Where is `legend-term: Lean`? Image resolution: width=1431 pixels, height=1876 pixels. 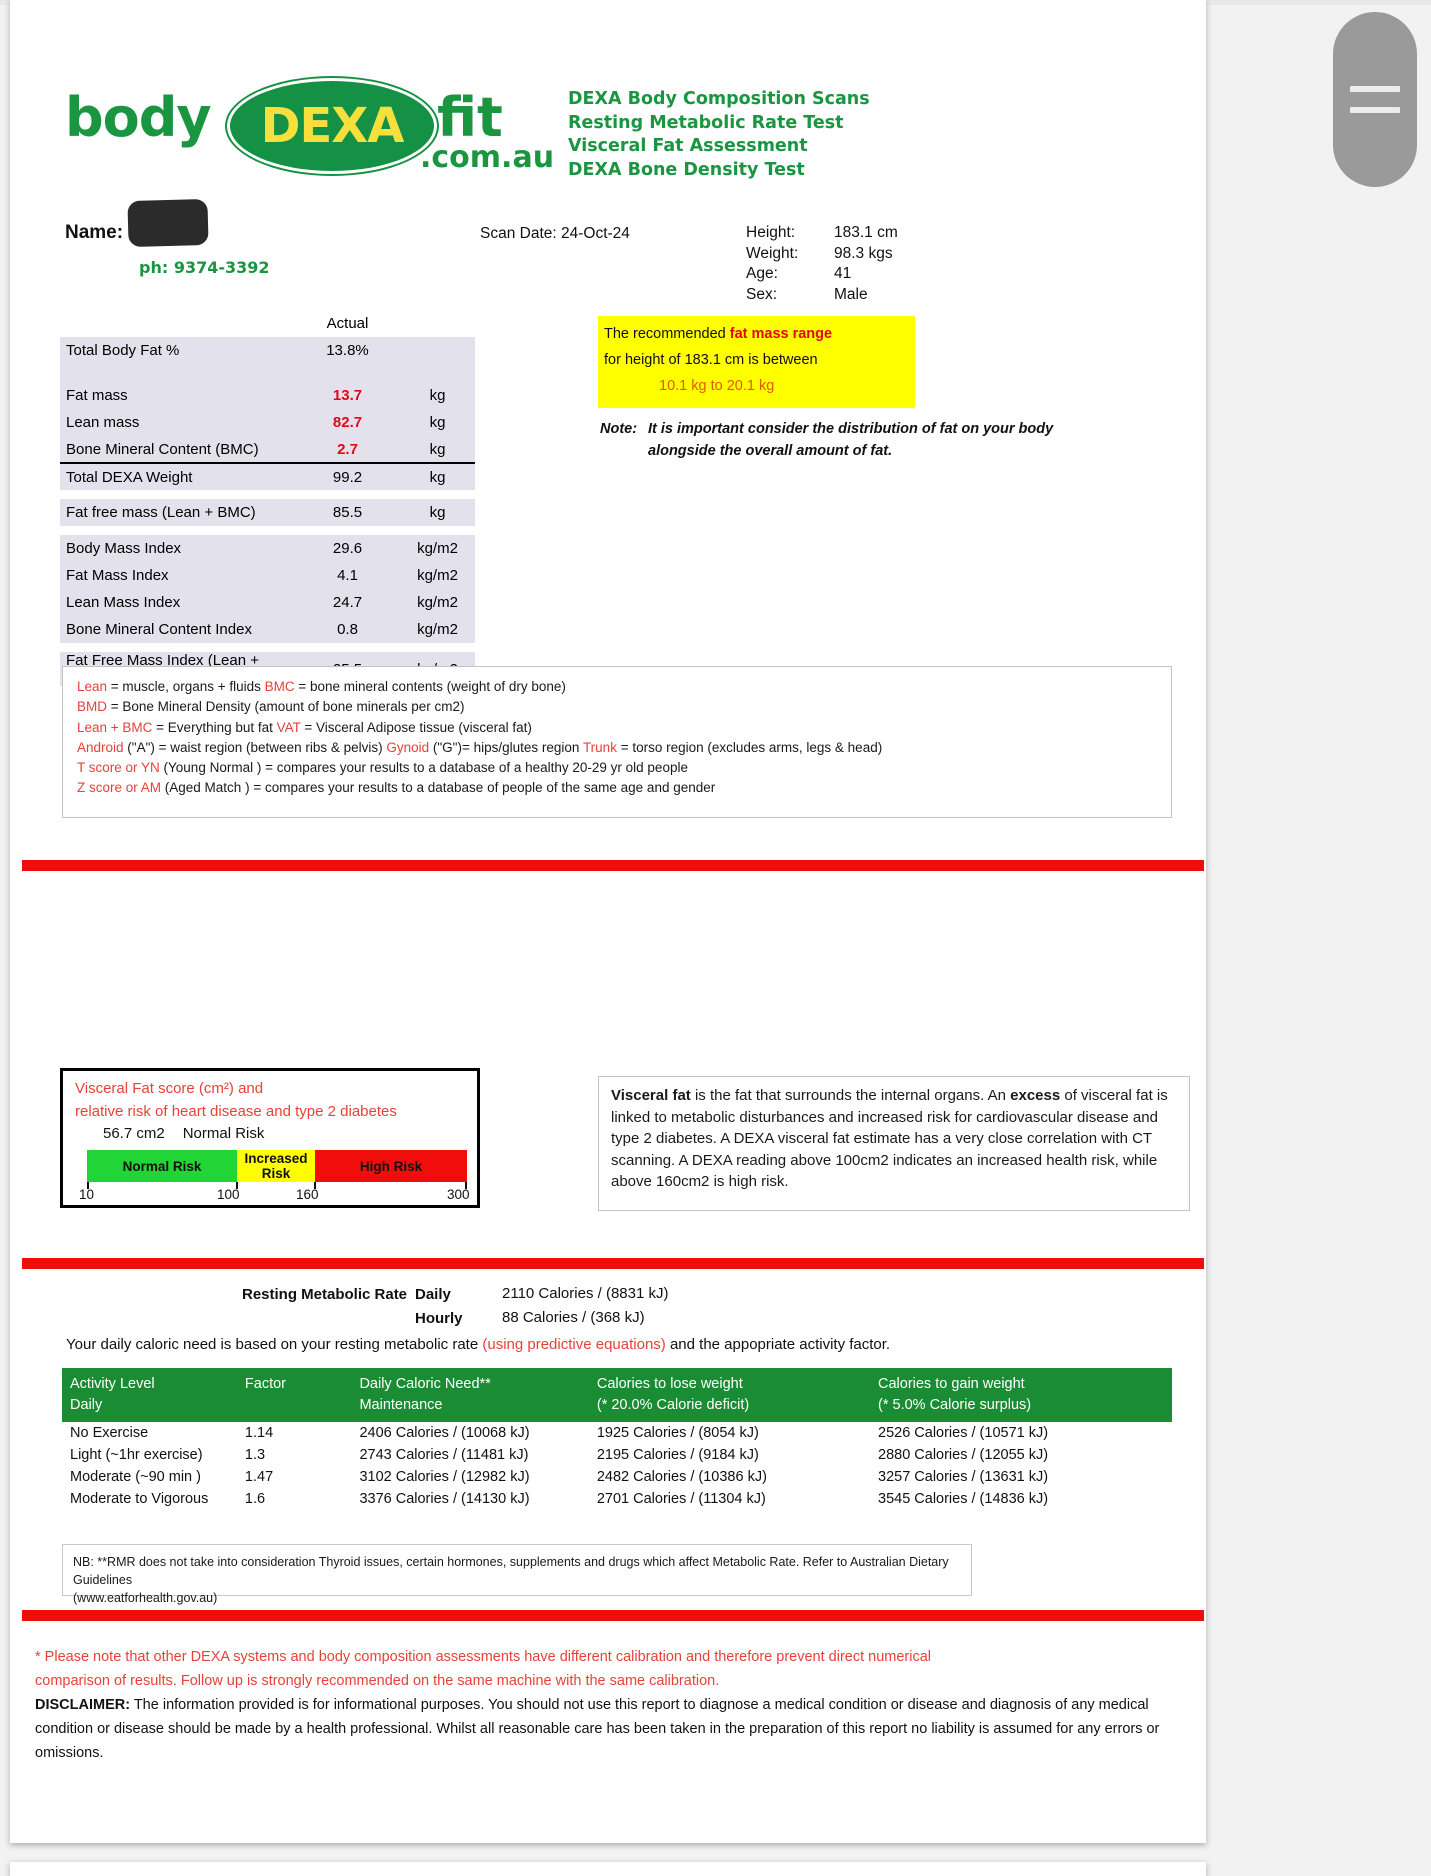 legend-term: Lean is located at coordinates (92, 686).